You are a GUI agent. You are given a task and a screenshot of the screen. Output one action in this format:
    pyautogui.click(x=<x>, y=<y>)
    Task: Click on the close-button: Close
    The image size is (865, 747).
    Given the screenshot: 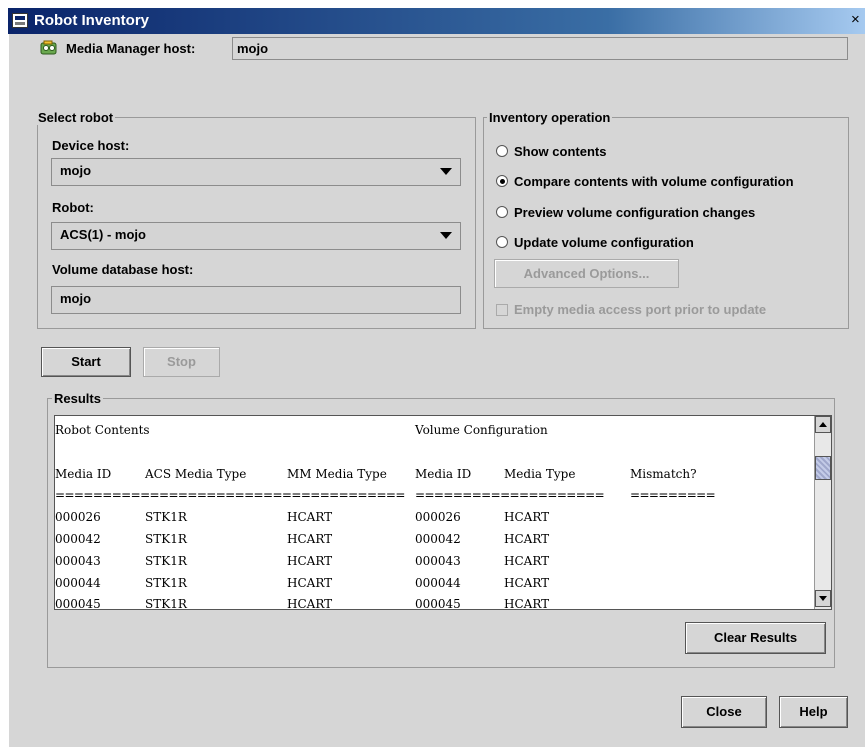 What is the action you would take?
    pyautogui.click(x=724, y=712)
    